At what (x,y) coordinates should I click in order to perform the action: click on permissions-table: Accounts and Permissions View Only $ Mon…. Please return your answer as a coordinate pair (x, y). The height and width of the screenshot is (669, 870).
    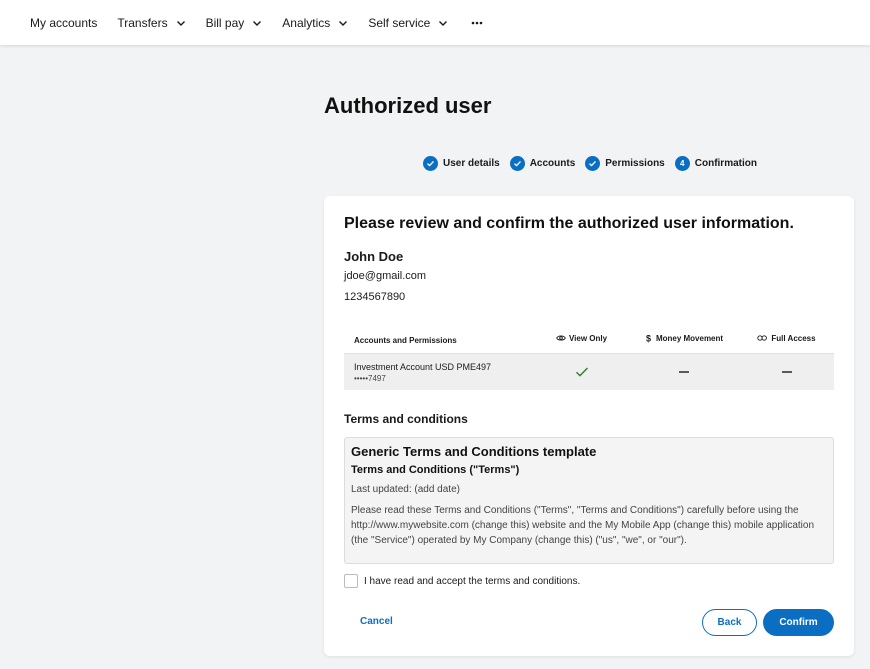
    Looking at the image, I should click on (589, 356).